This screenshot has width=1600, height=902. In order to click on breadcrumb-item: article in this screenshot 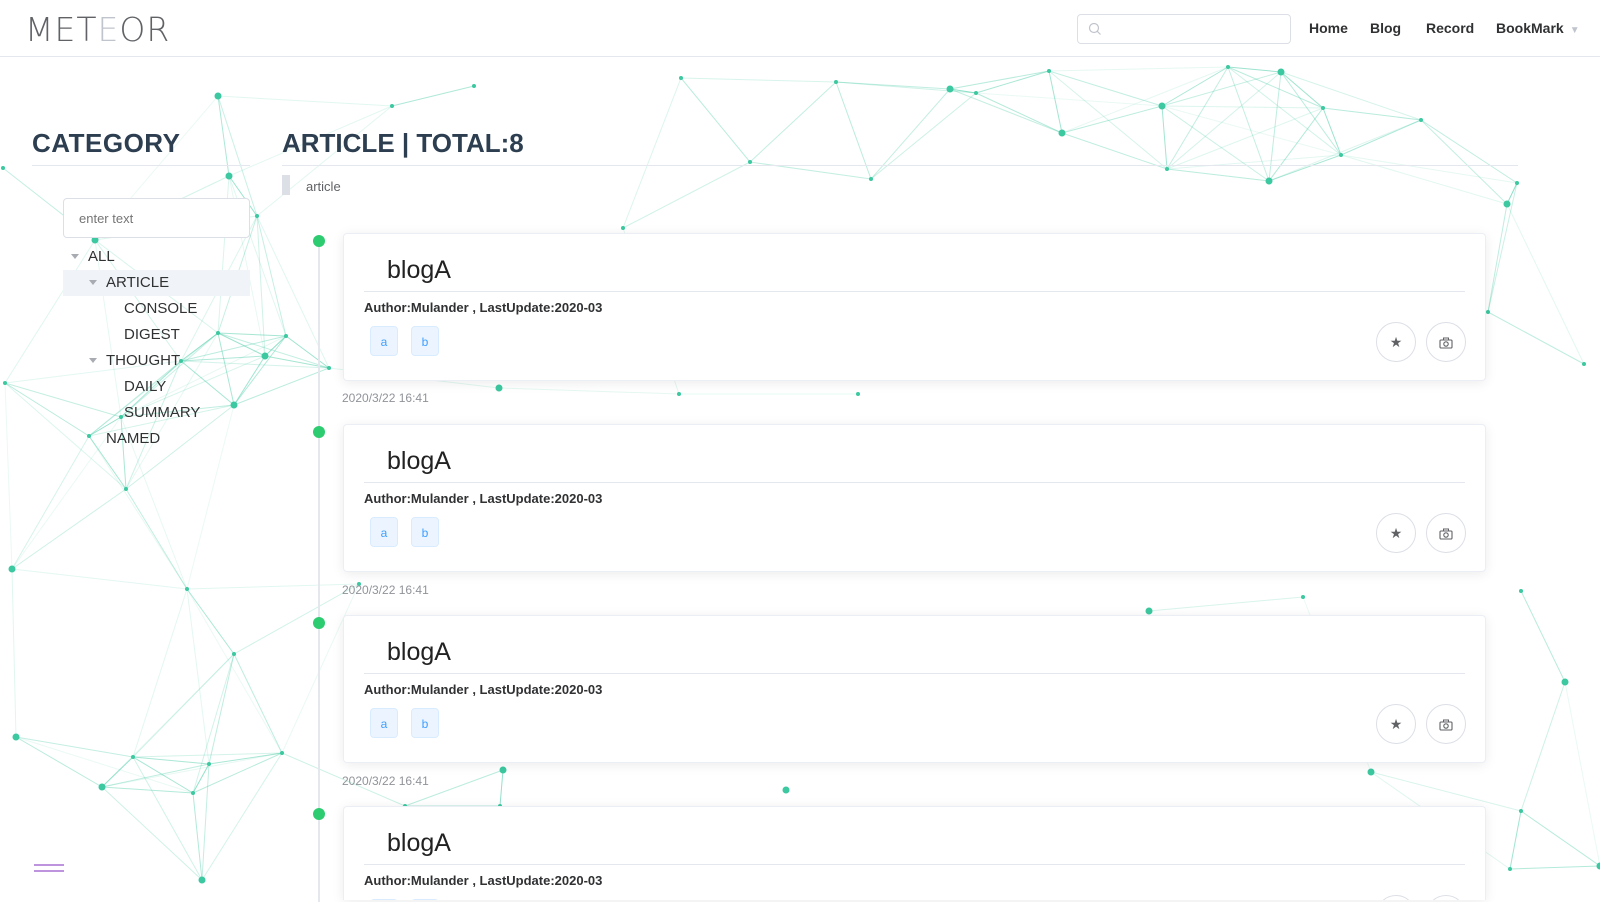, I will do `click(323, 186)`.